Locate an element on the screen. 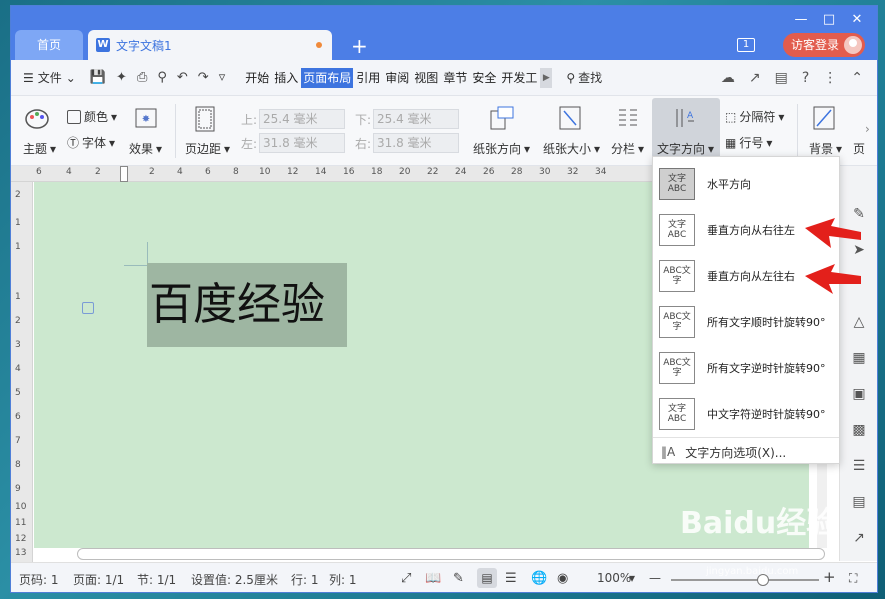  column-status: 列: 1 is located at coordinates (343, 579).